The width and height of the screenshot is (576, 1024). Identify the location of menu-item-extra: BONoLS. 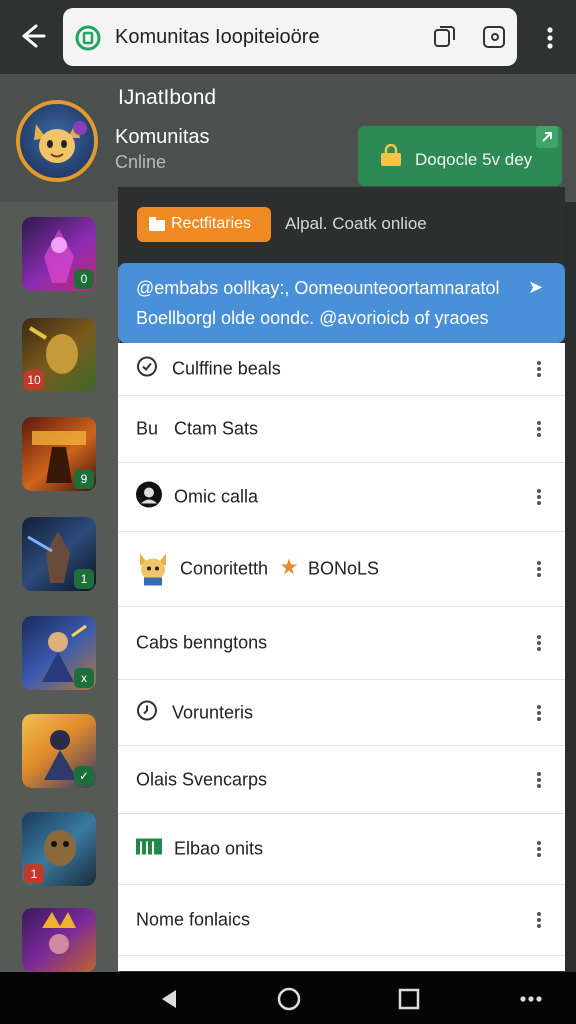
(344, 568).